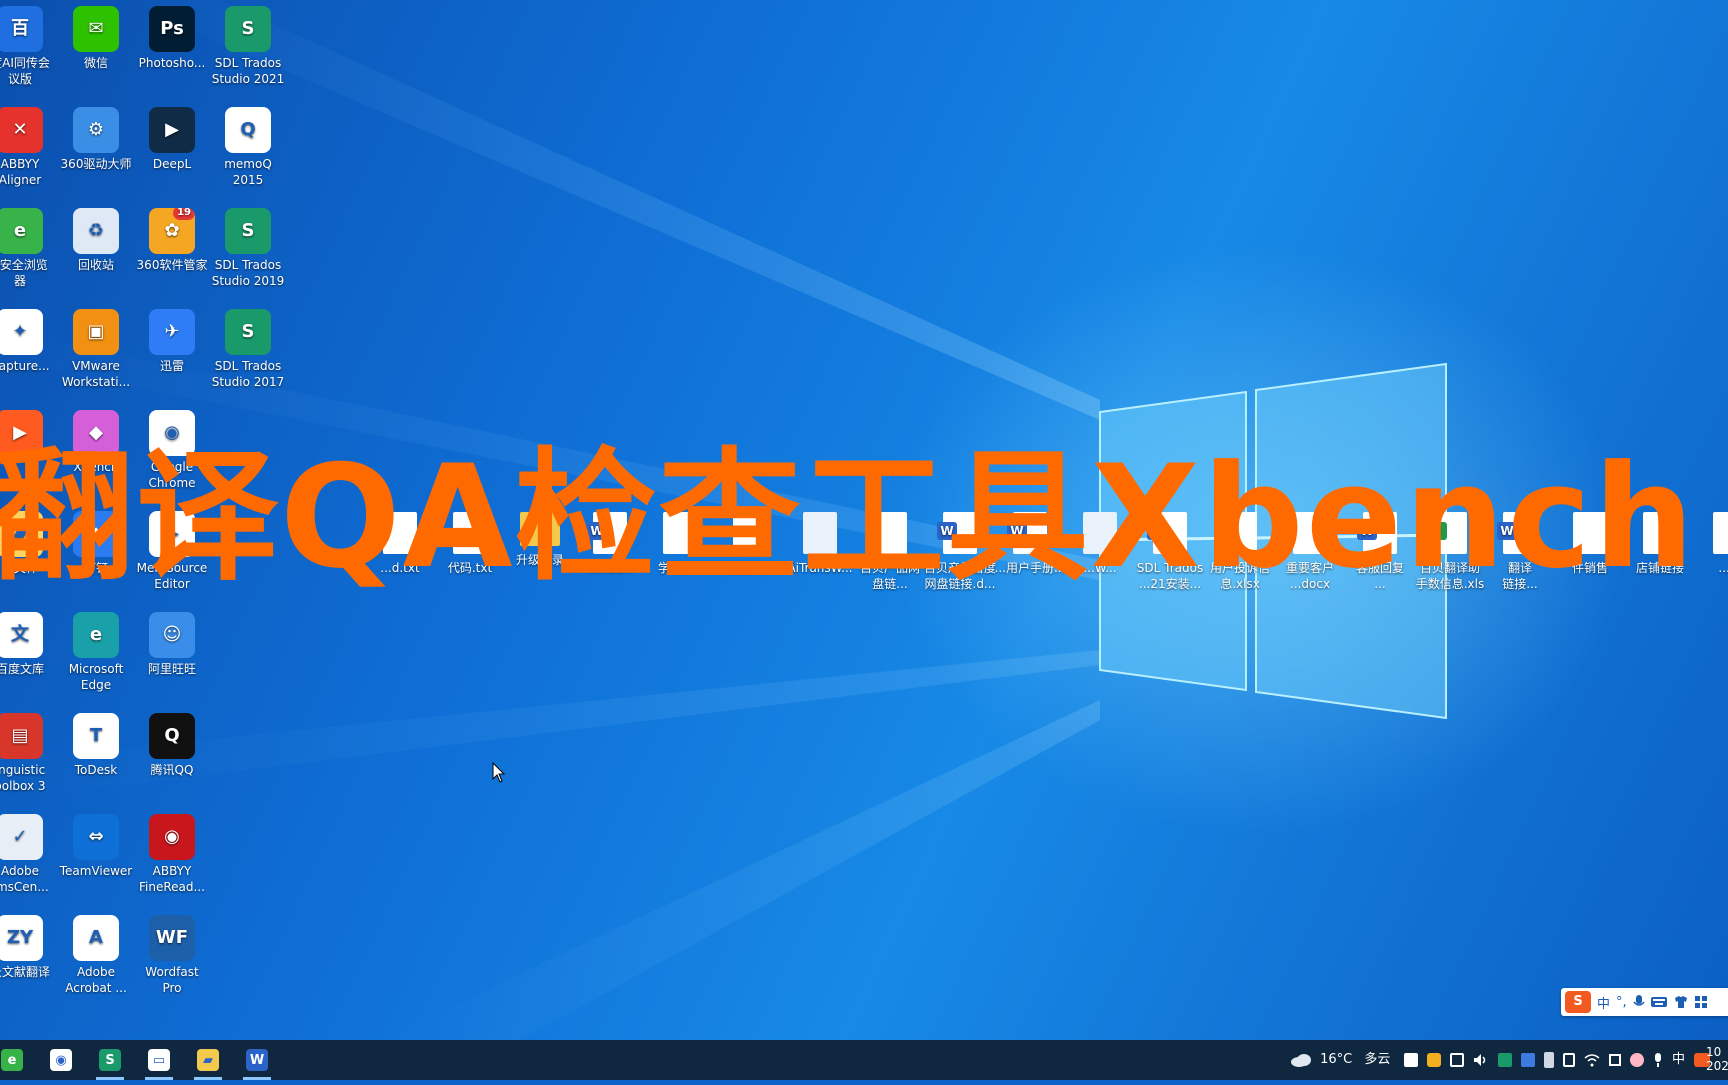 The height and width of the screenshot is (1085, 1728). Describe the element at coordinates (172, 837) in the screenshot. I see `abbyy-finereader-icon: ◉` at that location.